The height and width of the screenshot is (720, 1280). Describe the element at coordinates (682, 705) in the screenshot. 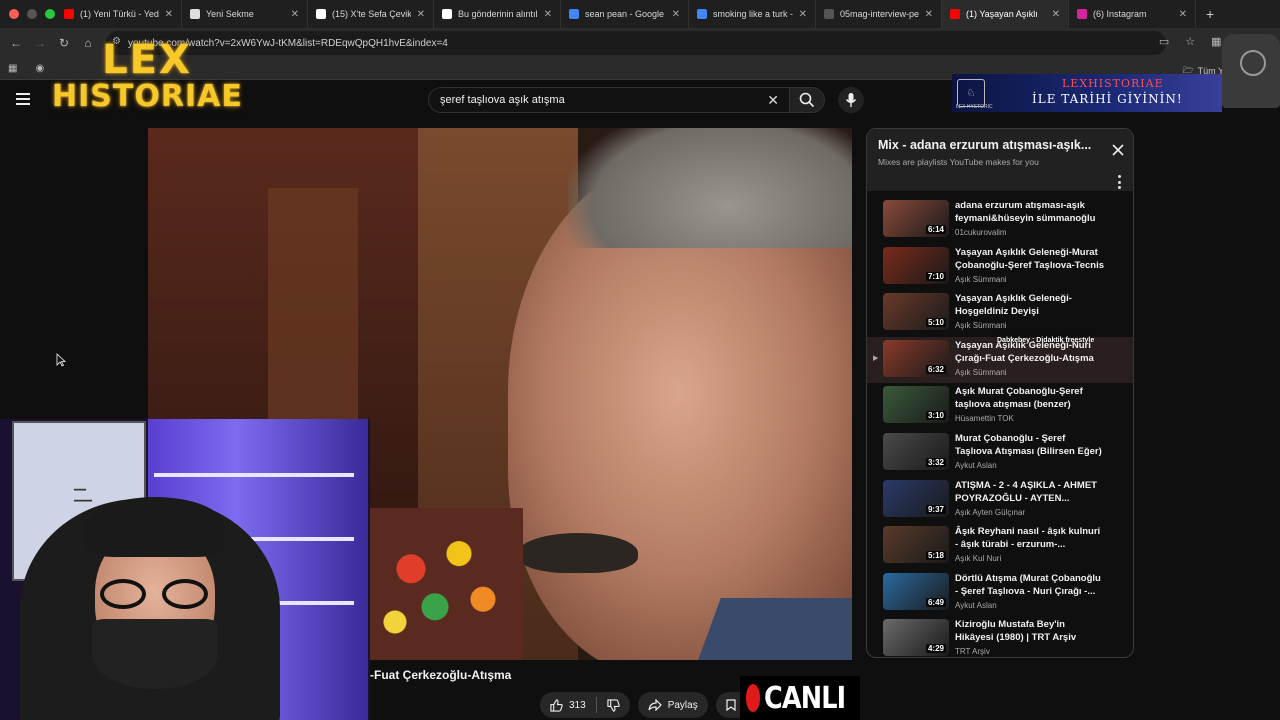

I see `share-label: Paylaş` at that location.